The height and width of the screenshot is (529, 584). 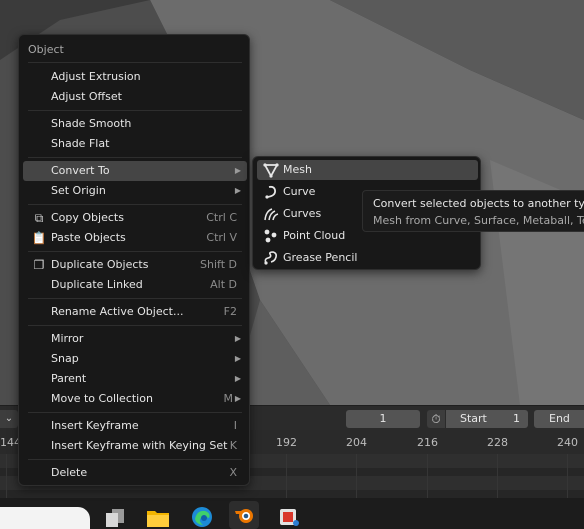 I want to click on menu-item-label: Duplicate Linked, so click(x=97, y=284).